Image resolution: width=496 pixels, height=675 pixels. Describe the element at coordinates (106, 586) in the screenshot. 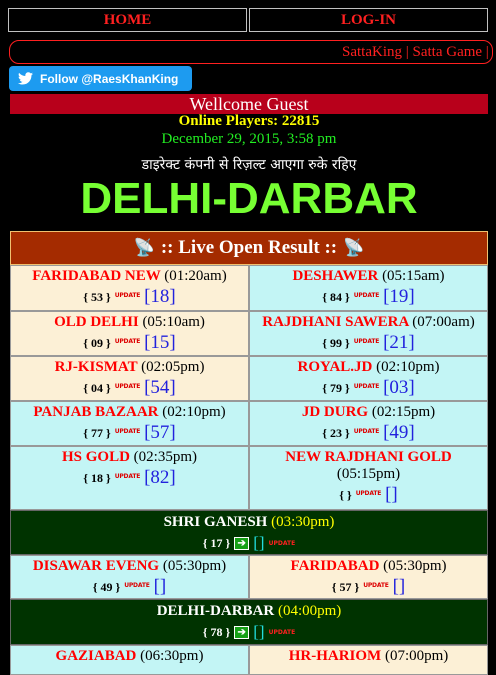

I see `open-number: { 49 }` at that location.